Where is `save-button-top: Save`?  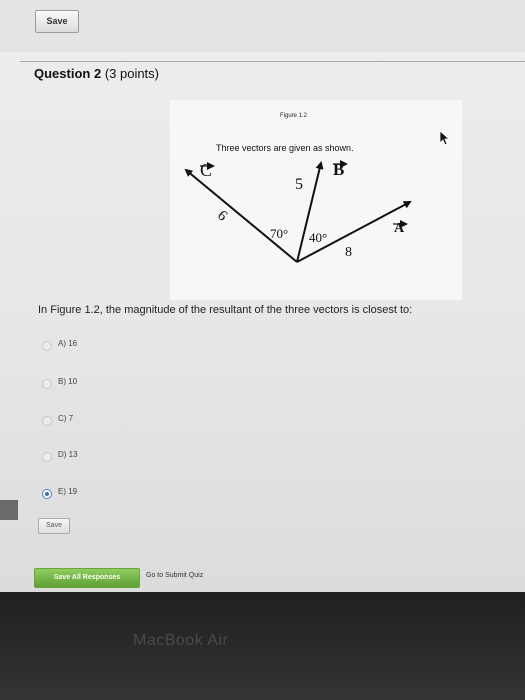
save-button-top: Save is located at coordinates (57, 21).